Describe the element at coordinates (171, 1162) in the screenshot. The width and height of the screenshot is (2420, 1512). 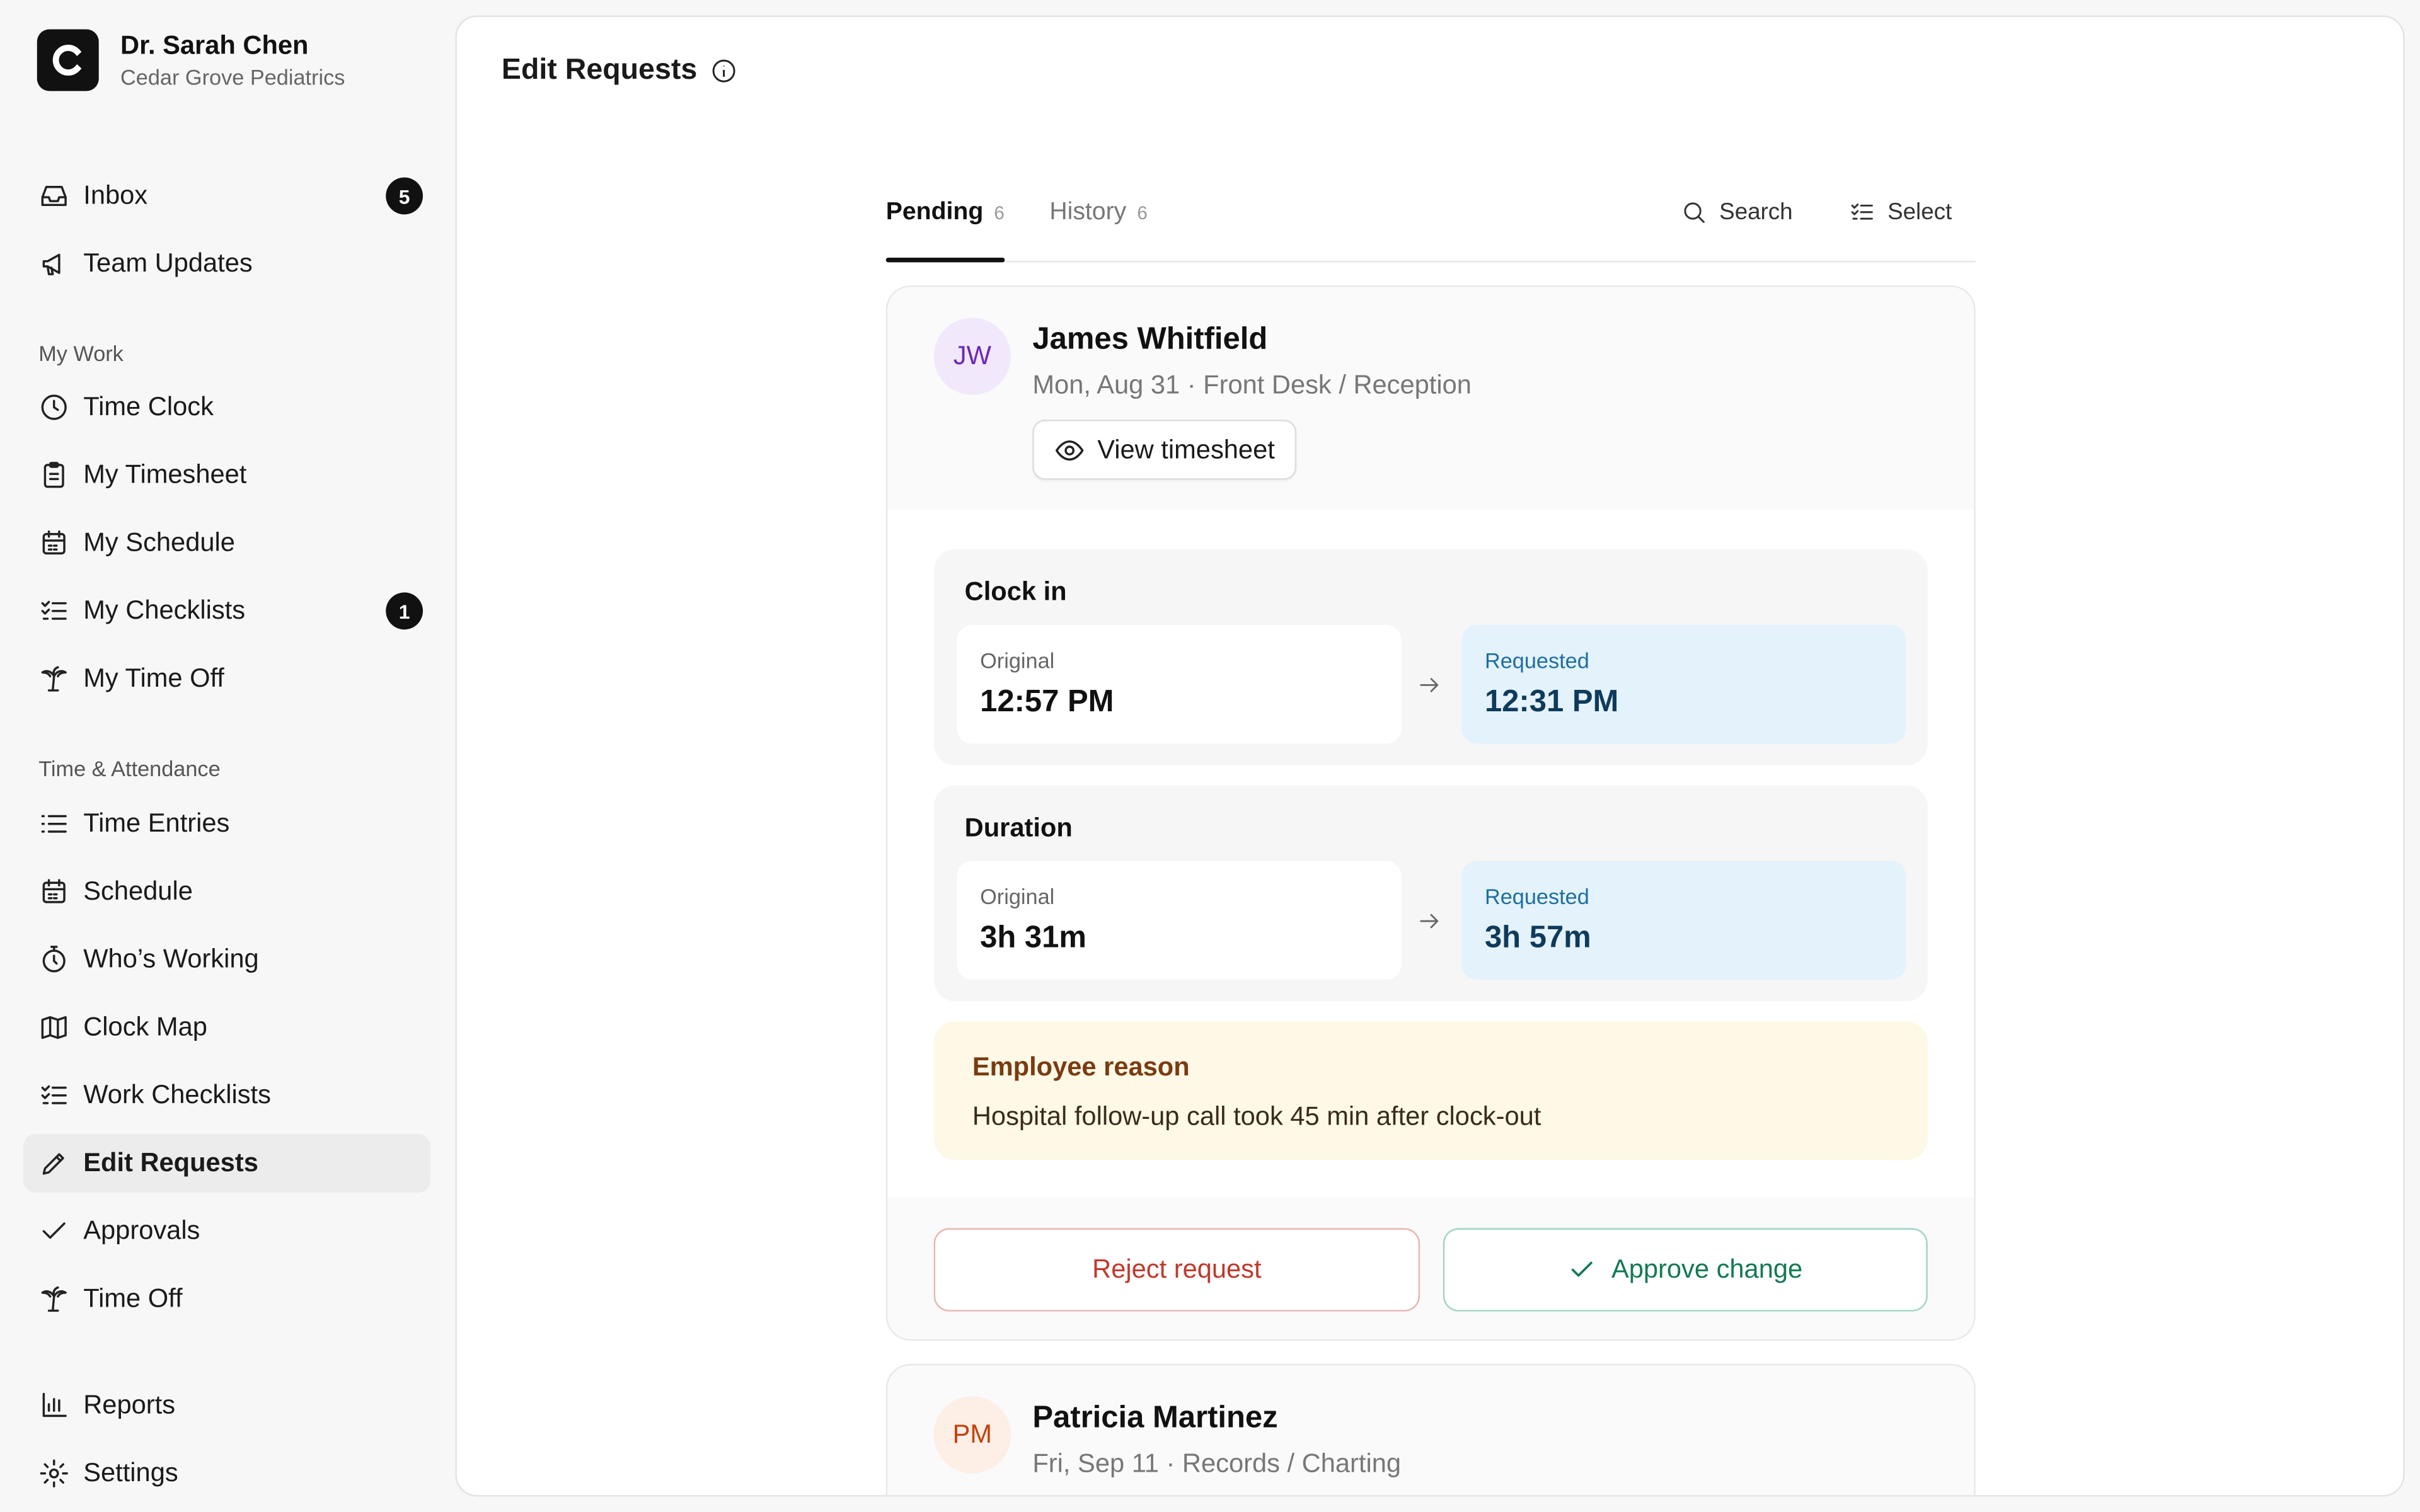
I see `sidebar-item-label: Edit Requests` at that location.